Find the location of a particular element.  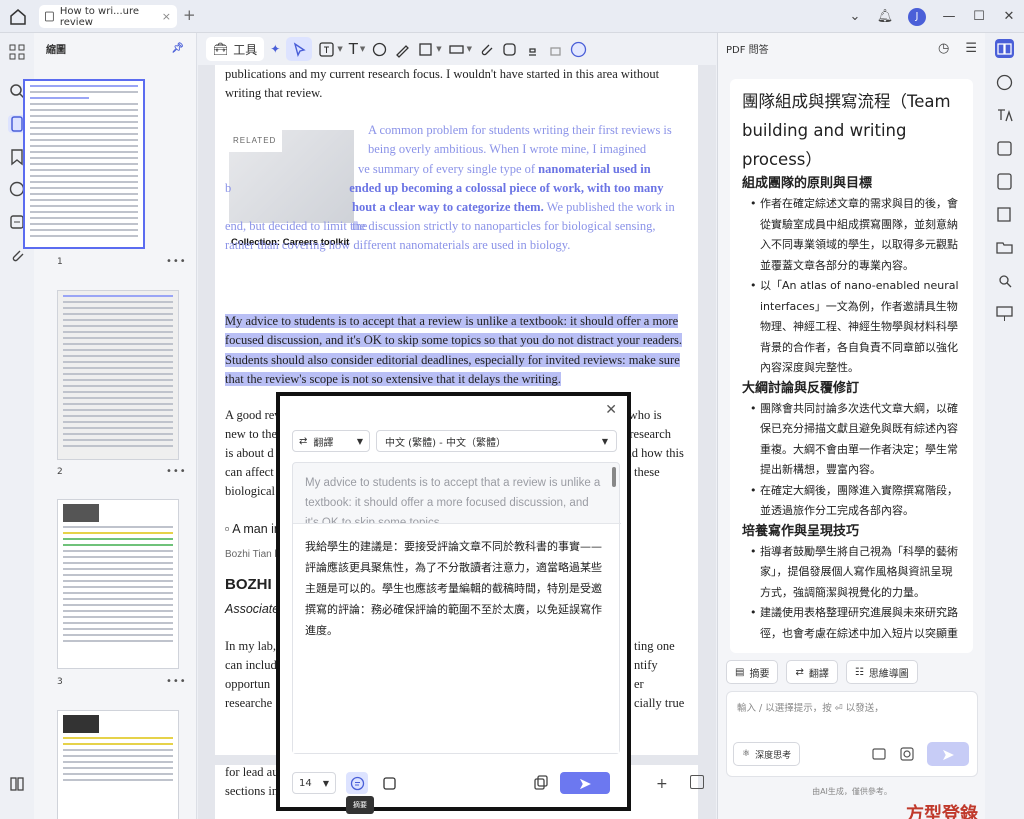

deep-think-button: ⚛ 深度思考 is located at coordinates (767, 754).